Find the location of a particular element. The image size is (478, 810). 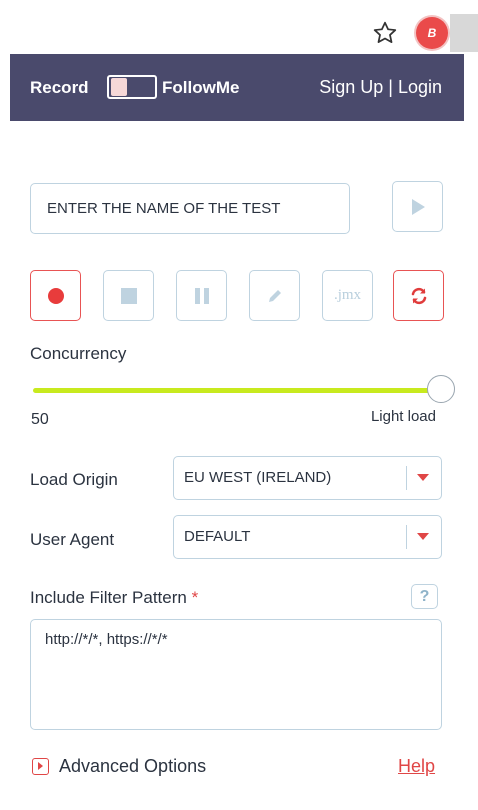

edit-button is located at coordinates (274, 295).